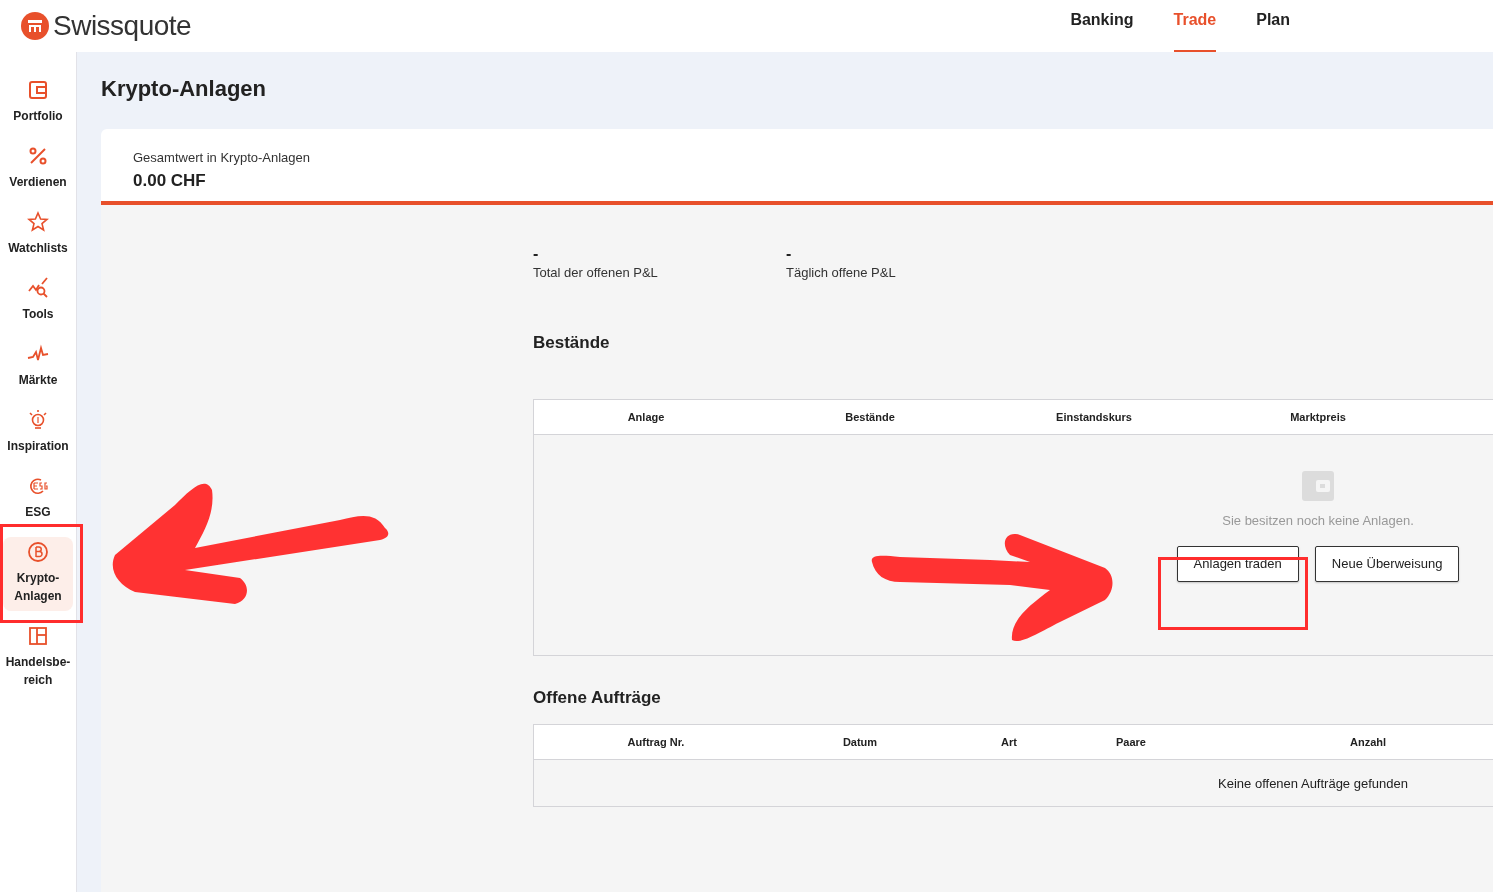 Image resolution: width=1493 pixels, height=892 pixels. I want to click on sidebar-item: Inspiration, so click(38, 433).